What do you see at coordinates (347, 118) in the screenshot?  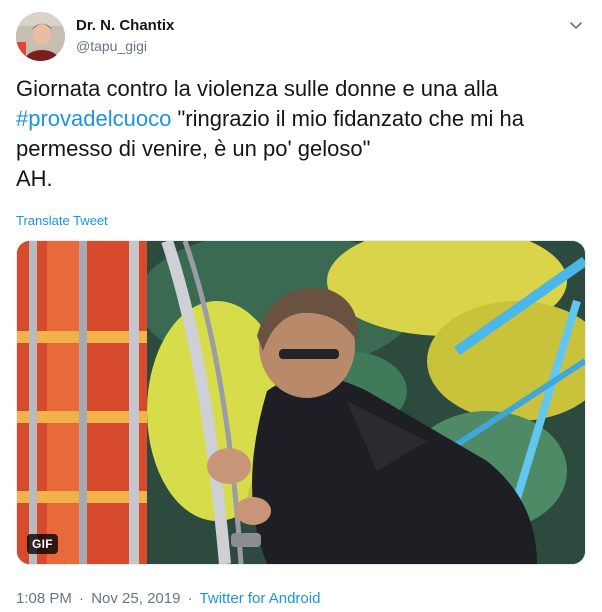 I see `tweet-text-fragment: "ringrazio il mio fidanzato che mi ha` at bounding box center [347, 118].